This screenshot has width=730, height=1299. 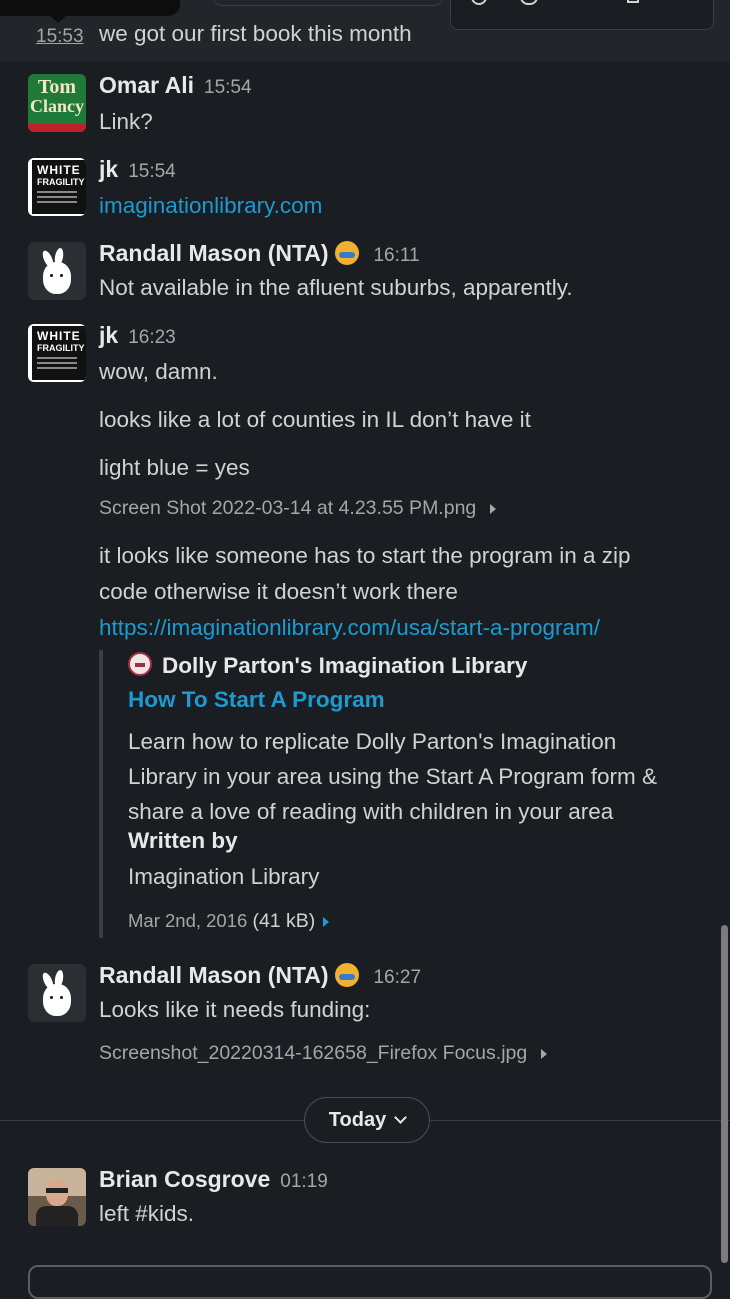 I want to click on reply-in-thread-icon, so click(x=531, y=4).